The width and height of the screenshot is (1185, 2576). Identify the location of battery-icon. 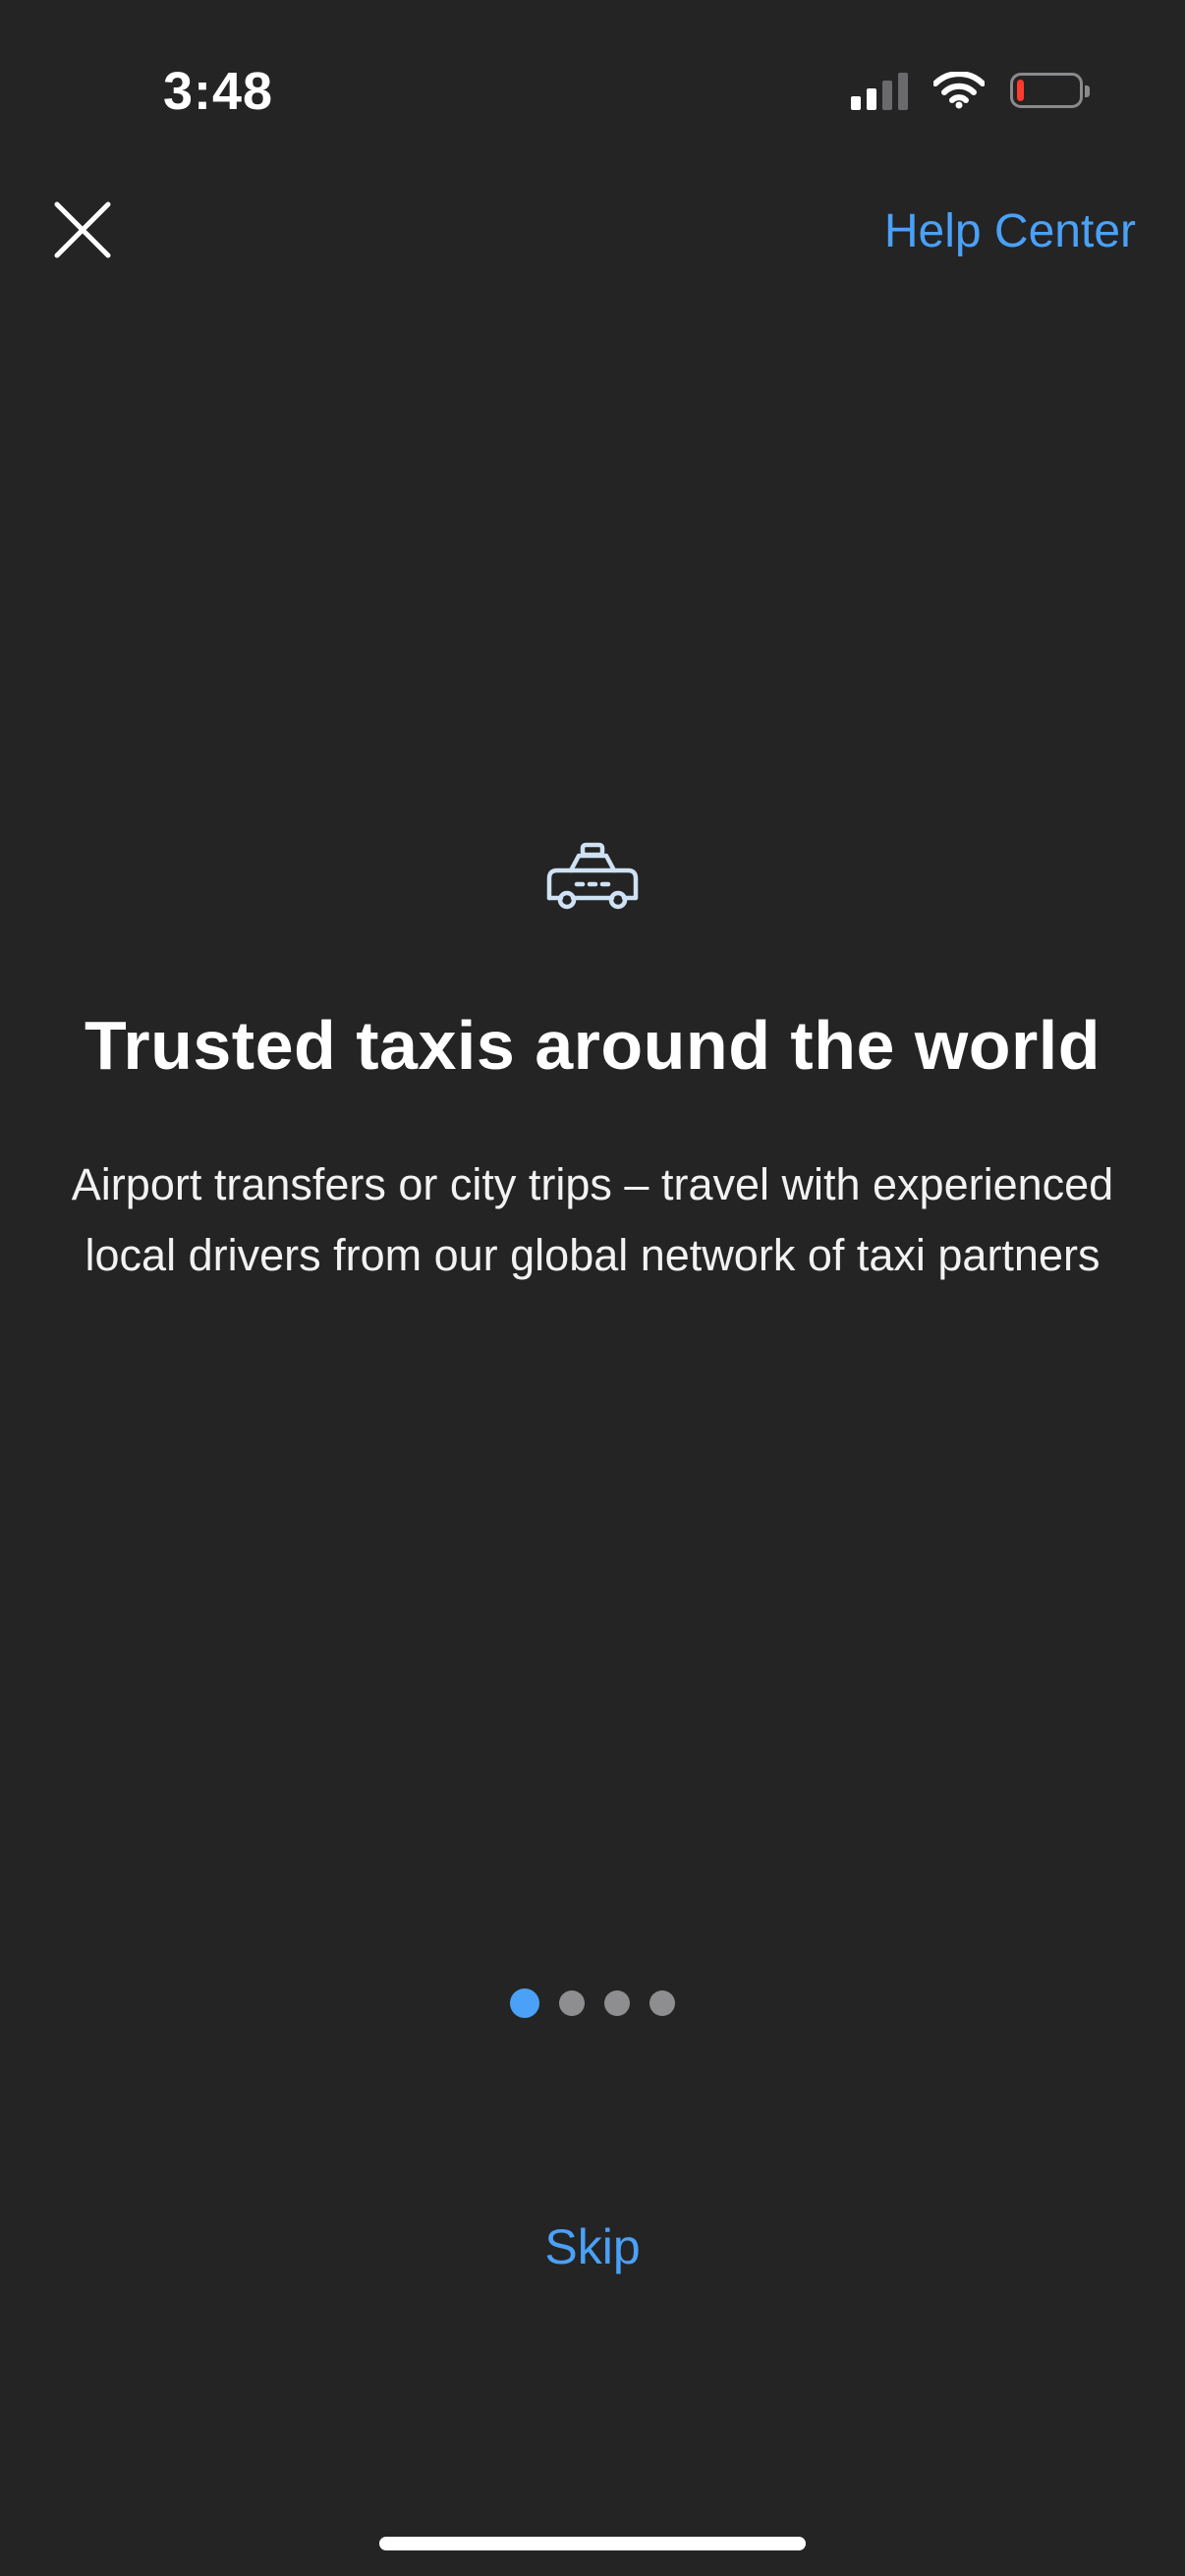
(1050, 90).